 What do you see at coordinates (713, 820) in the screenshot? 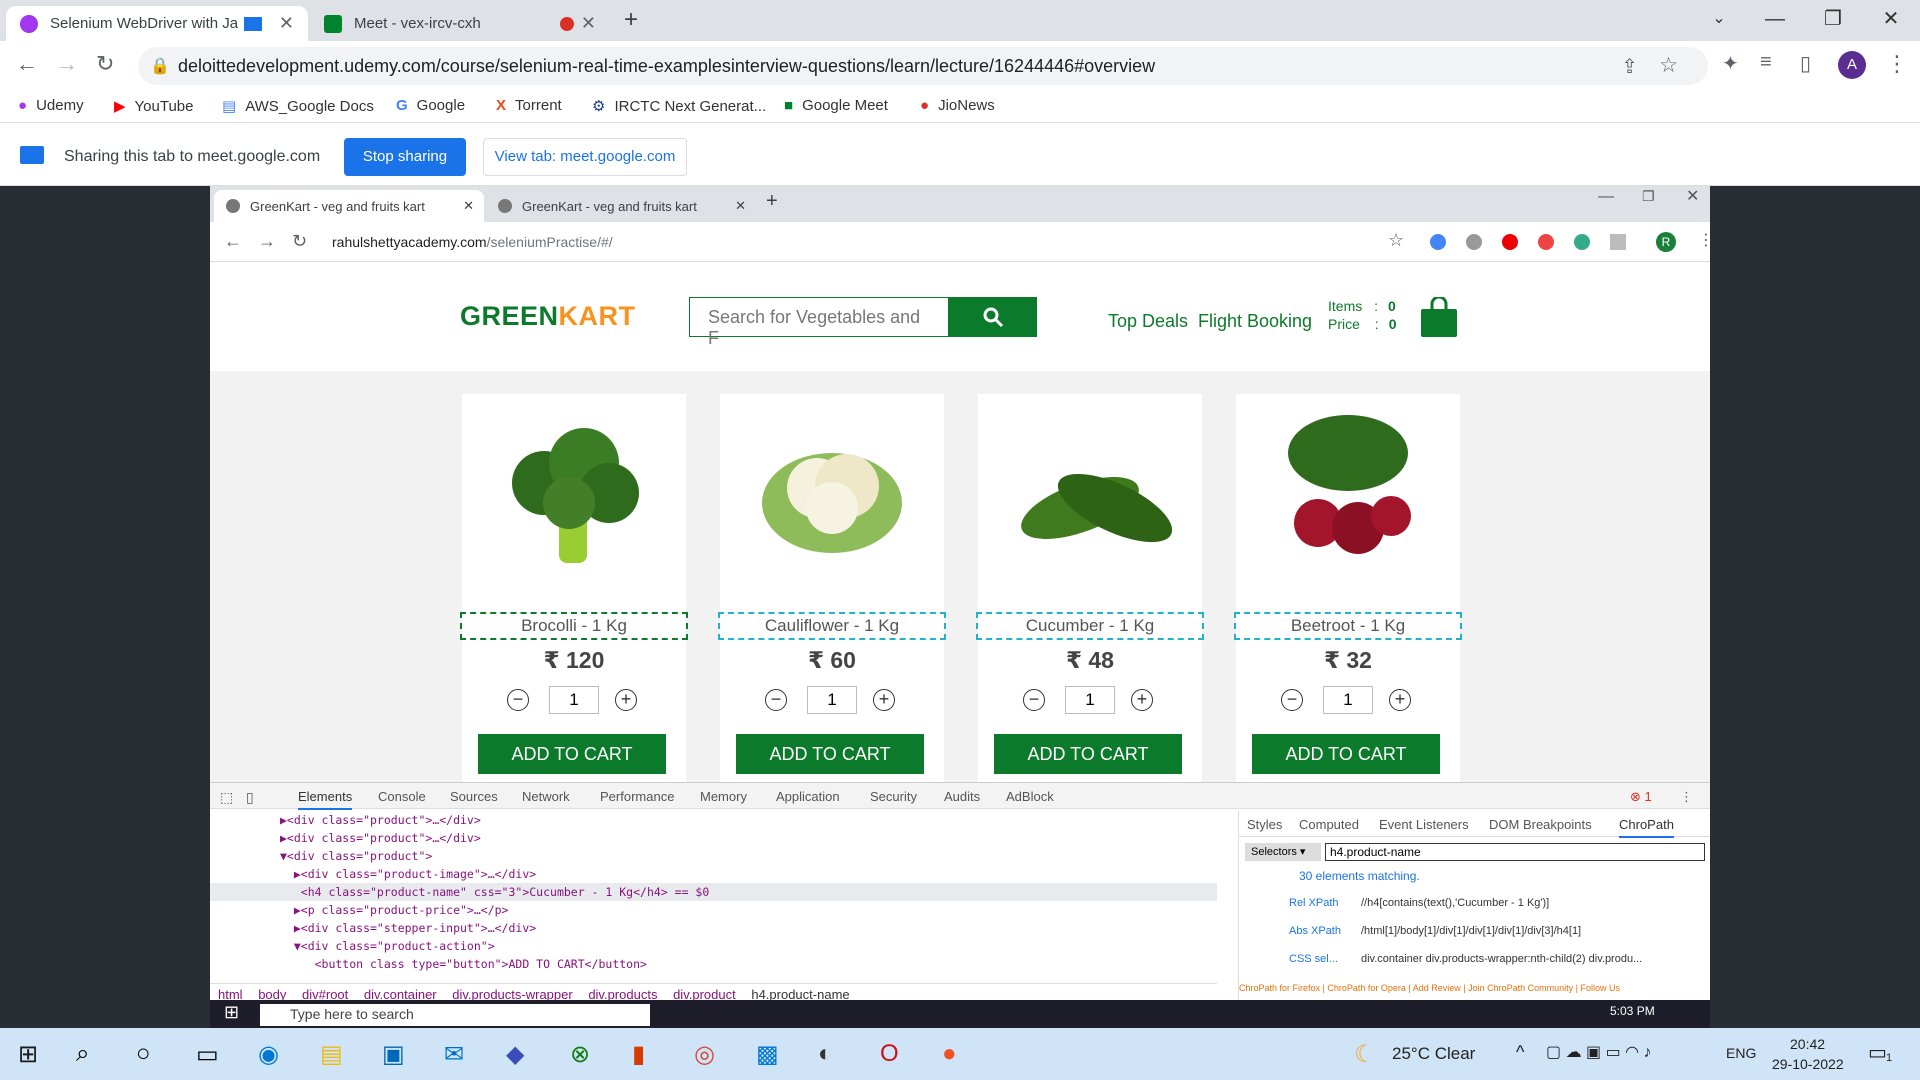
I see `dom-node: ▶<div class="product">…</div>` at bounding box center [713, 820].